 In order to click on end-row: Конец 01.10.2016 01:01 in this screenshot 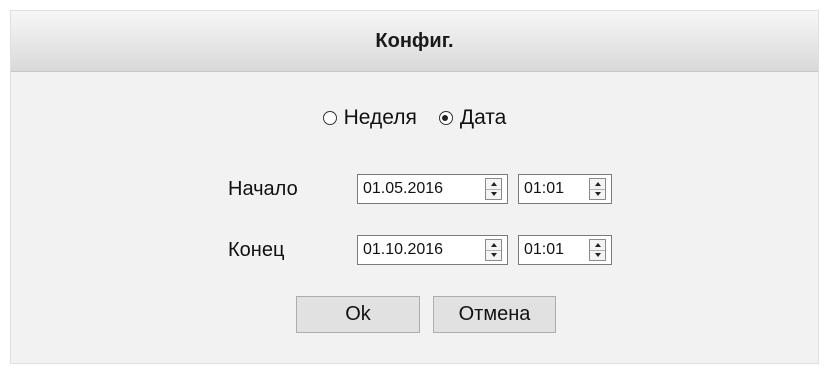, I will do `click(414, 250)`.